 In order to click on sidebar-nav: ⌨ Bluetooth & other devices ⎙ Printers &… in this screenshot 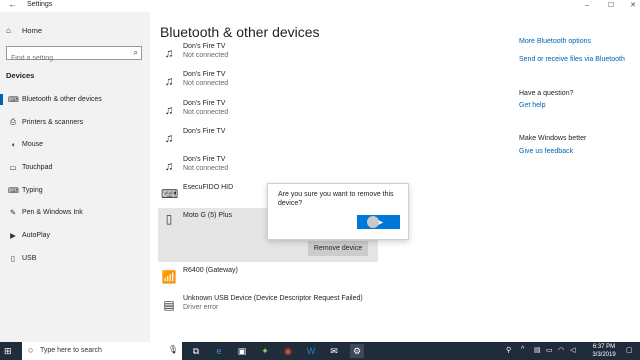, I will do `click(75, 179)`.